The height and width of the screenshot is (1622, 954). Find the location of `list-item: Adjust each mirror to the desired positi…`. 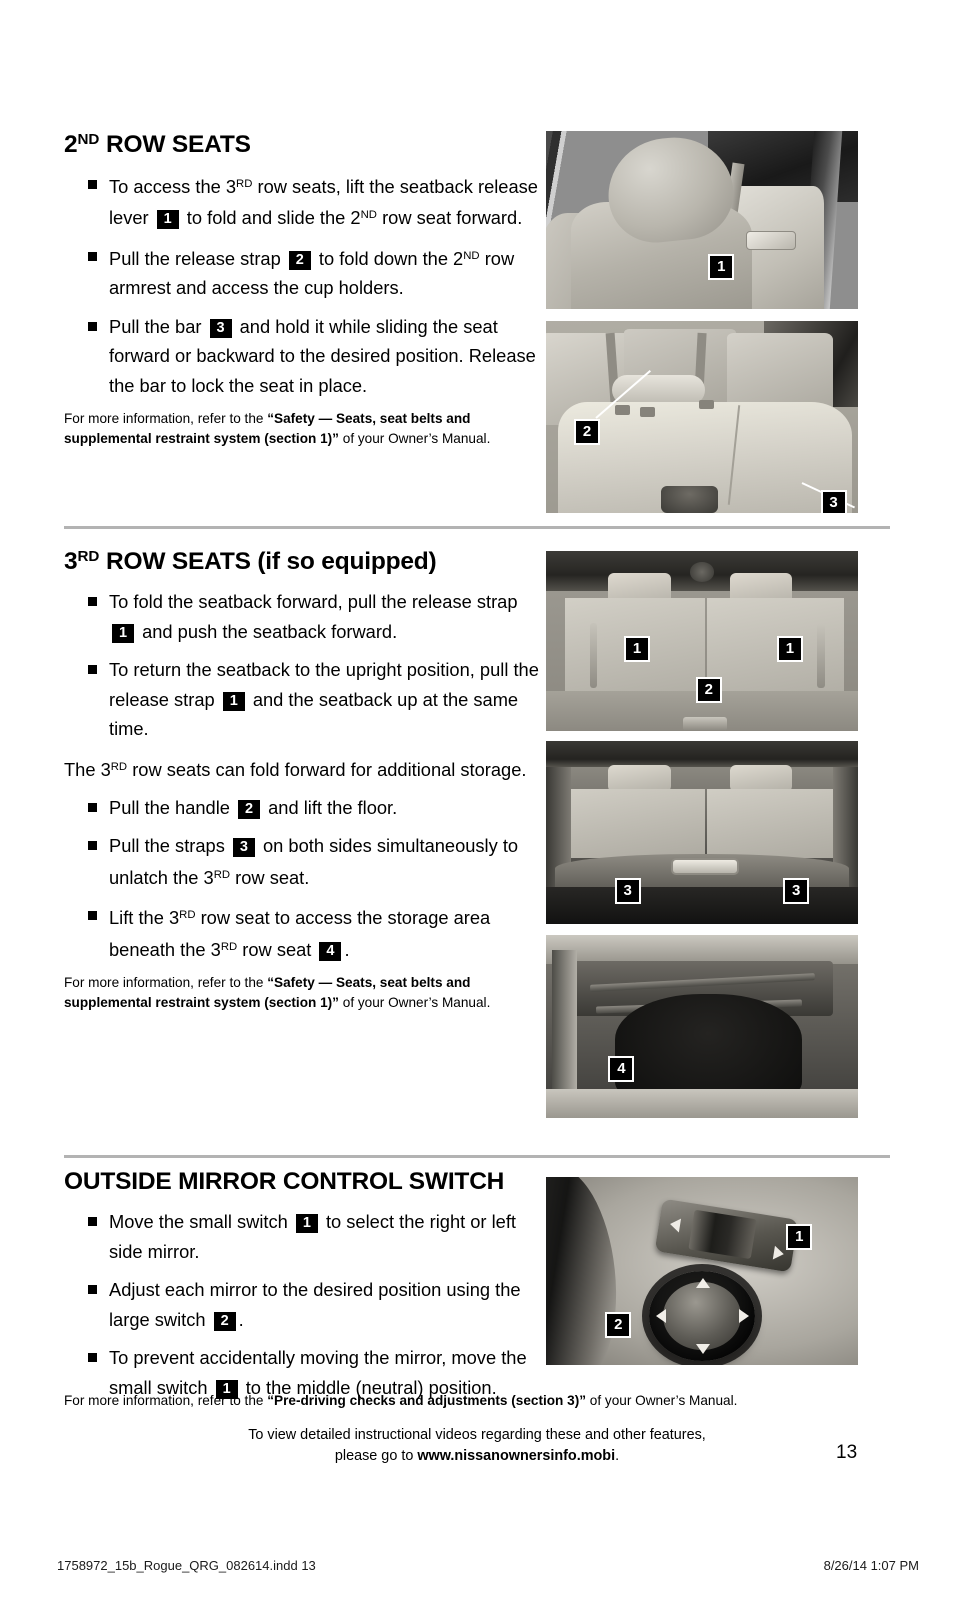

list-item: Adjust each mirror to the desired positi… is located at coordinates (309, 1304).